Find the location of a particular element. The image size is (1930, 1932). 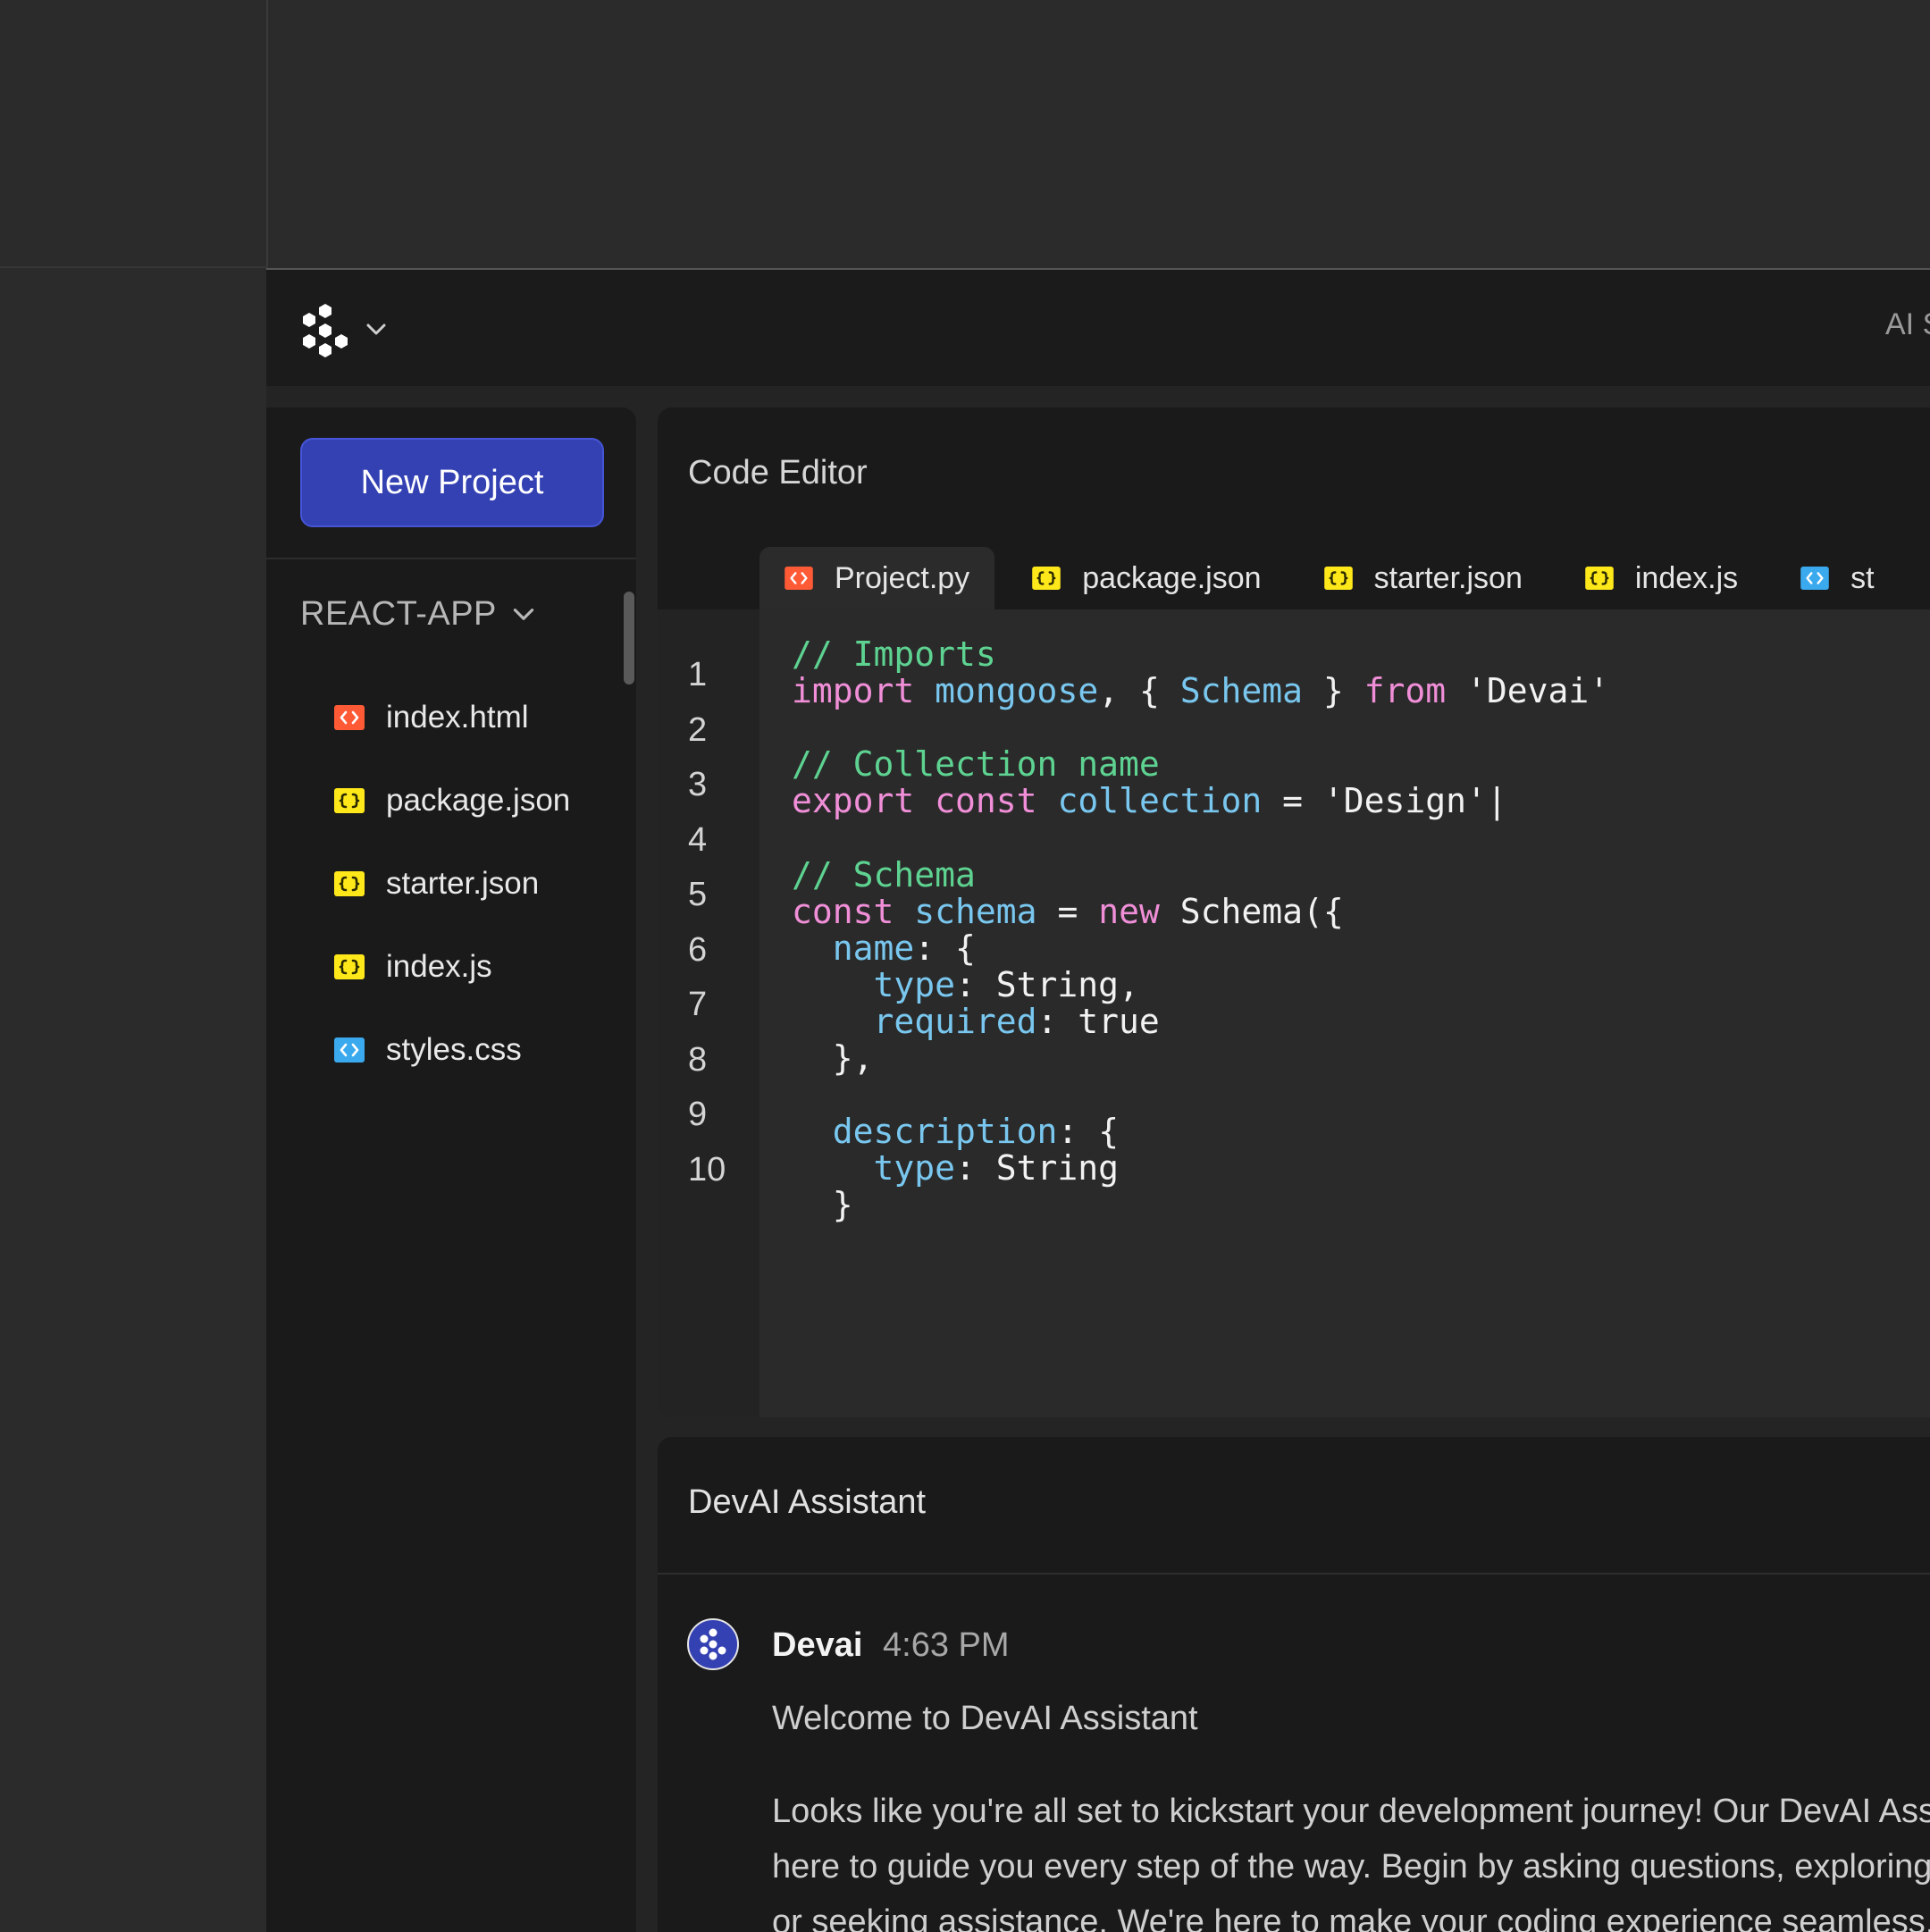

backdrop-top is located at coordinates (965, 134).